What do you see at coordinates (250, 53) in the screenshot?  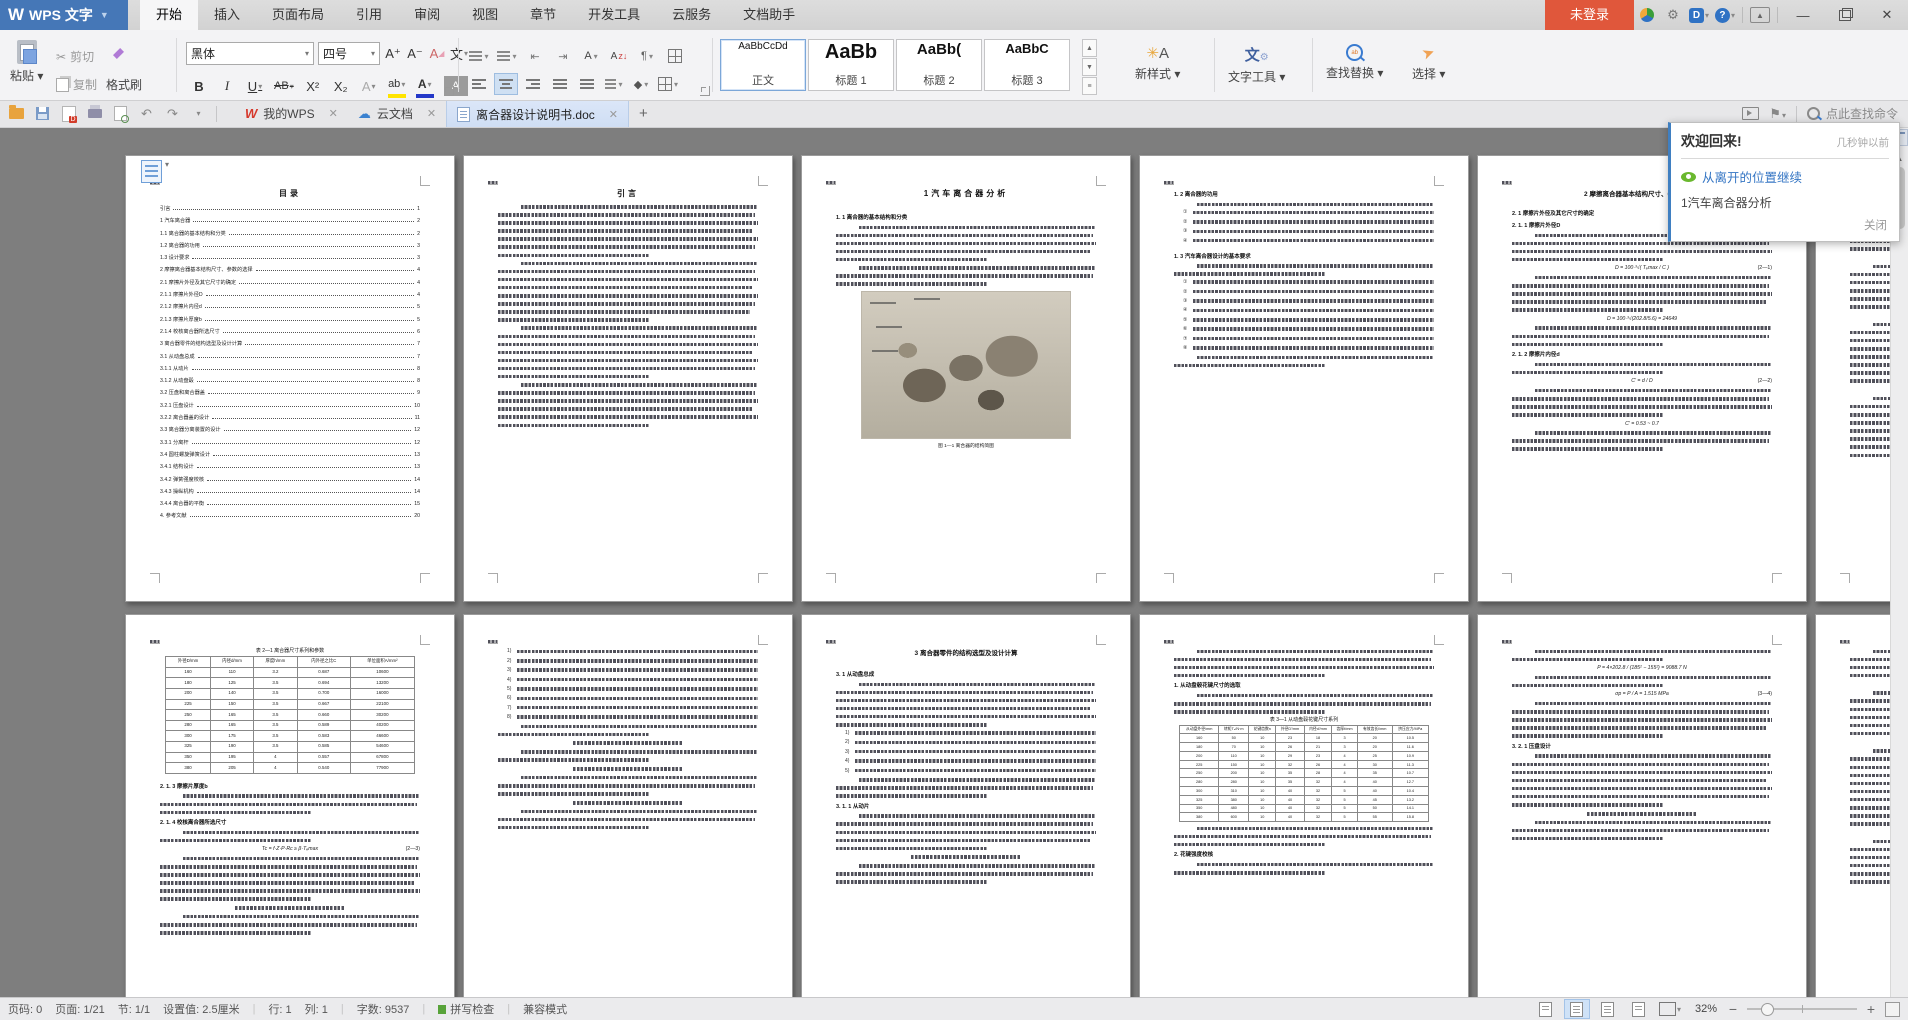 I see `font-name-select: 黑体 ▾` at bounding box center [250, 53].